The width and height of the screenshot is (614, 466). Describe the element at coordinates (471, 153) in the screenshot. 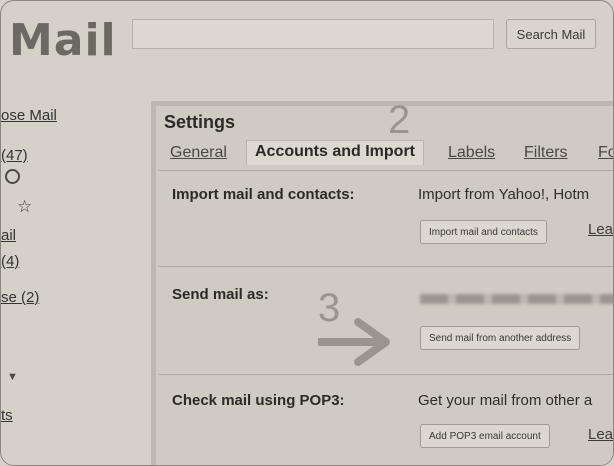

I see `tab-labels: Labels` at that location.